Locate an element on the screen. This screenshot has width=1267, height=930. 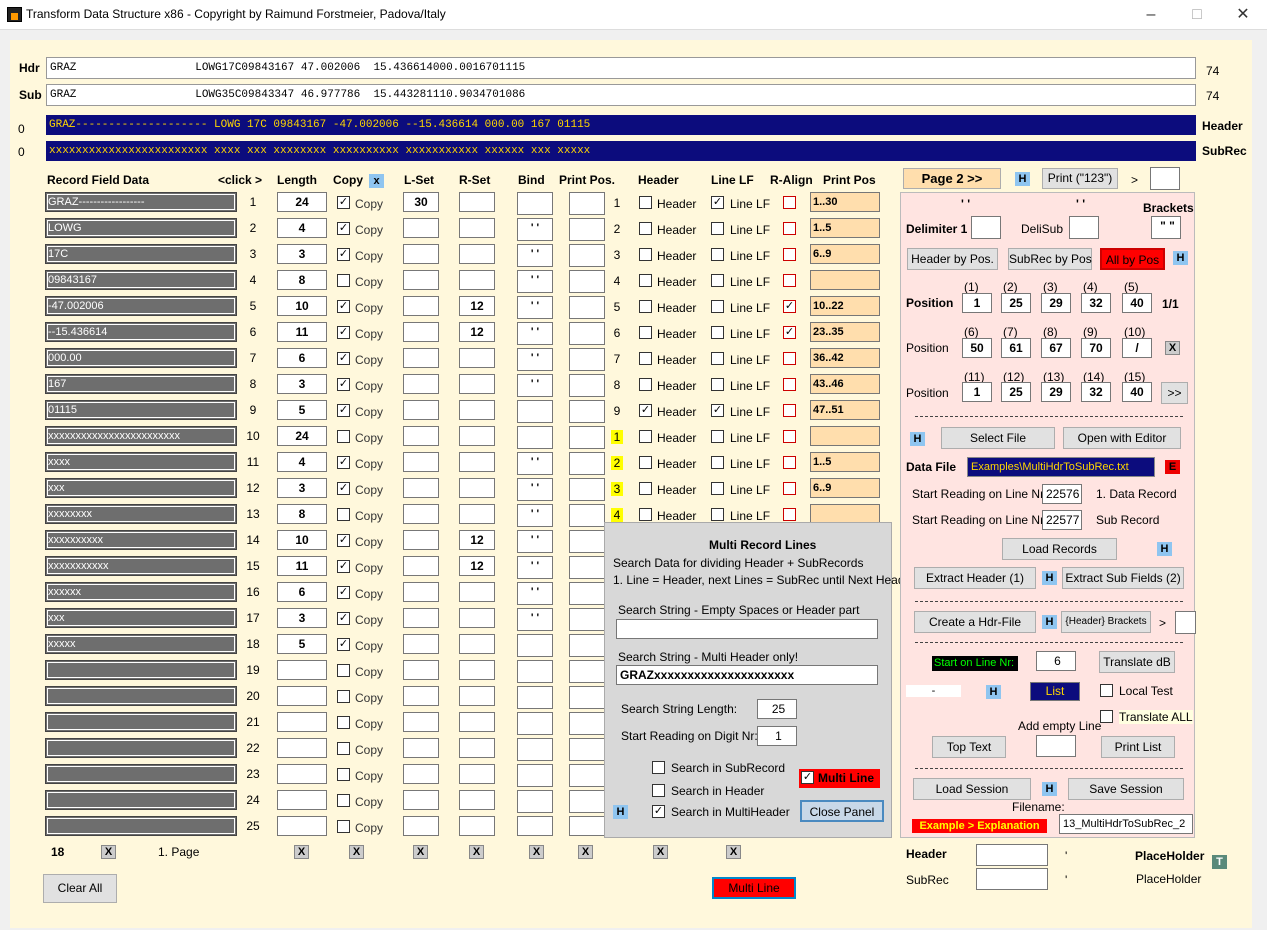
copy-checkbox-11: ✓ is located at coordinates (343, 462).